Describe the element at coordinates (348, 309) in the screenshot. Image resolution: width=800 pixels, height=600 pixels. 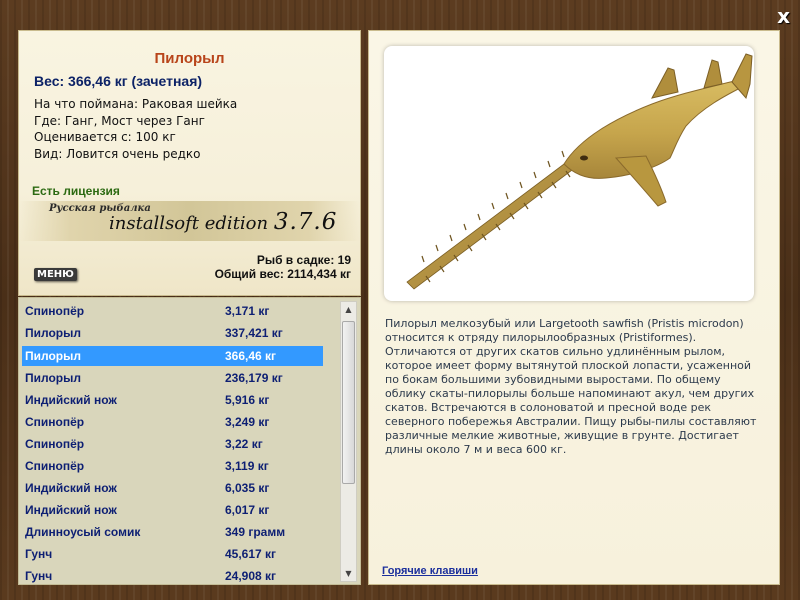
I see `scroll-up-icon: ▲` at that location.